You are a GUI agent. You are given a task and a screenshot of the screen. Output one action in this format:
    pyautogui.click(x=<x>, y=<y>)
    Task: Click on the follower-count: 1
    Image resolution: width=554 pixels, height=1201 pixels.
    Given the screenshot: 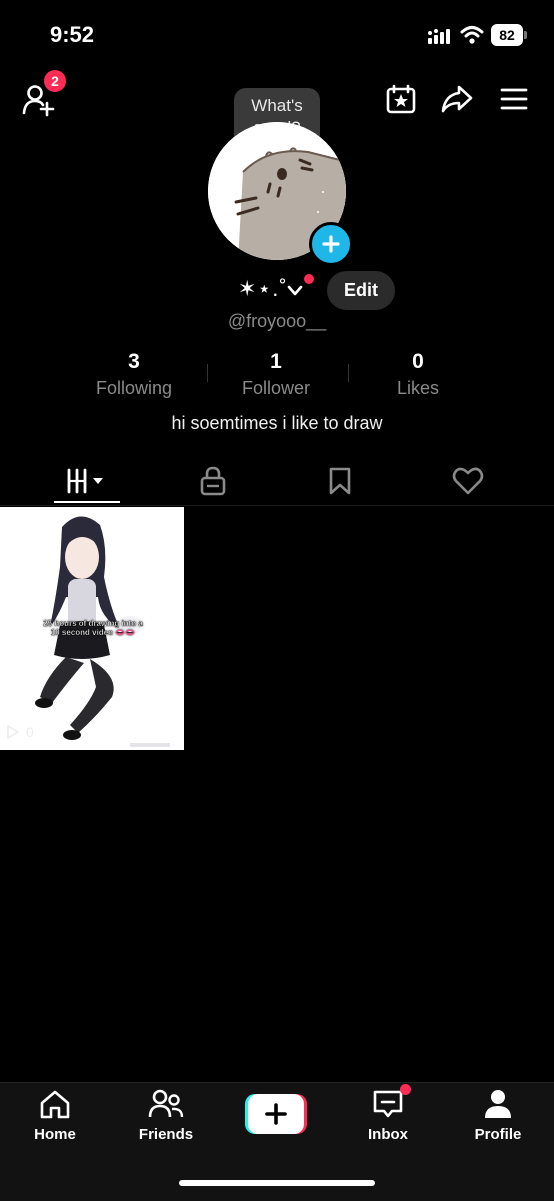 What is the action you would take?
    pyautogui.click(x=276, y=361)
    